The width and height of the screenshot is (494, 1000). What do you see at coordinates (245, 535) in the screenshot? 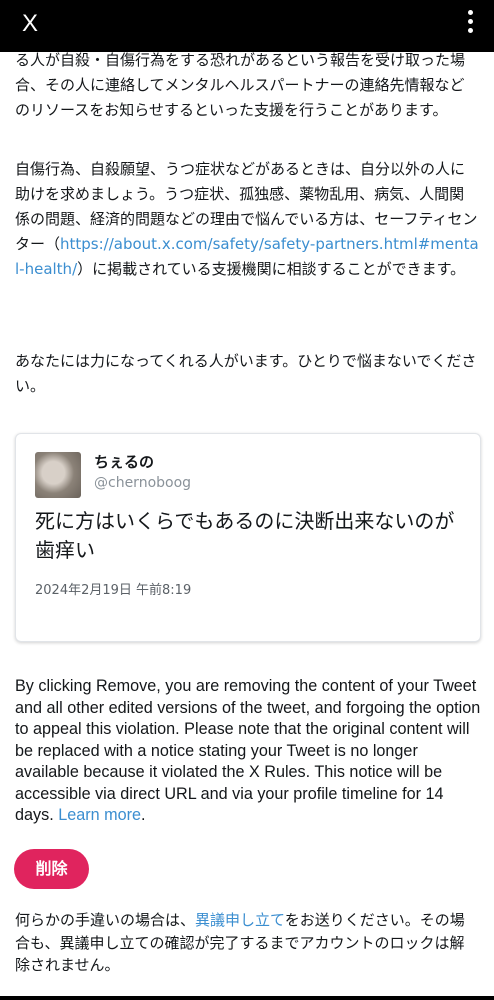
I see `tweet-text: 死に方はいくらでもあるのに決断出来ないのが歯痒い` at bounding box center [245, 535].